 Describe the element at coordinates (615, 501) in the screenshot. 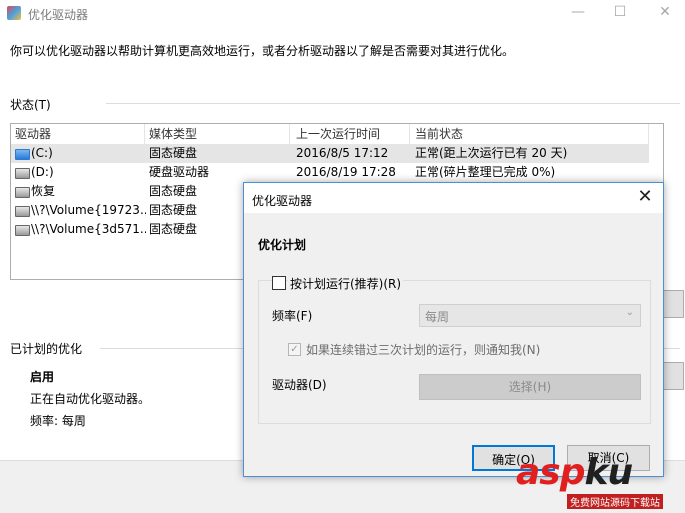

I see `watermark-subtext: 免费网站源码下载站` at that location.